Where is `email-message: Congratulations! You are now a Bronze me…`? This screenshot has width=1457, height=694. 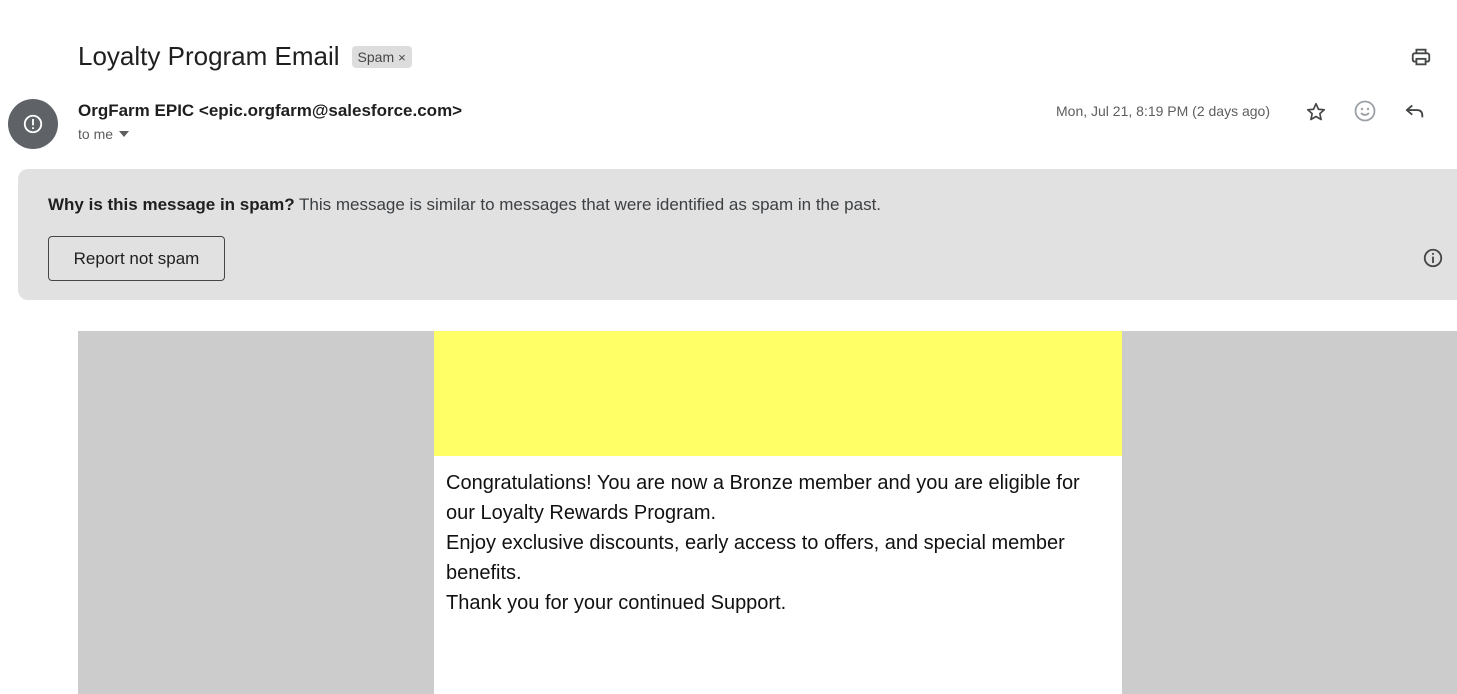 email-message: Congratulations! You are now a Bronze me… is located at coordinates (778, 537).